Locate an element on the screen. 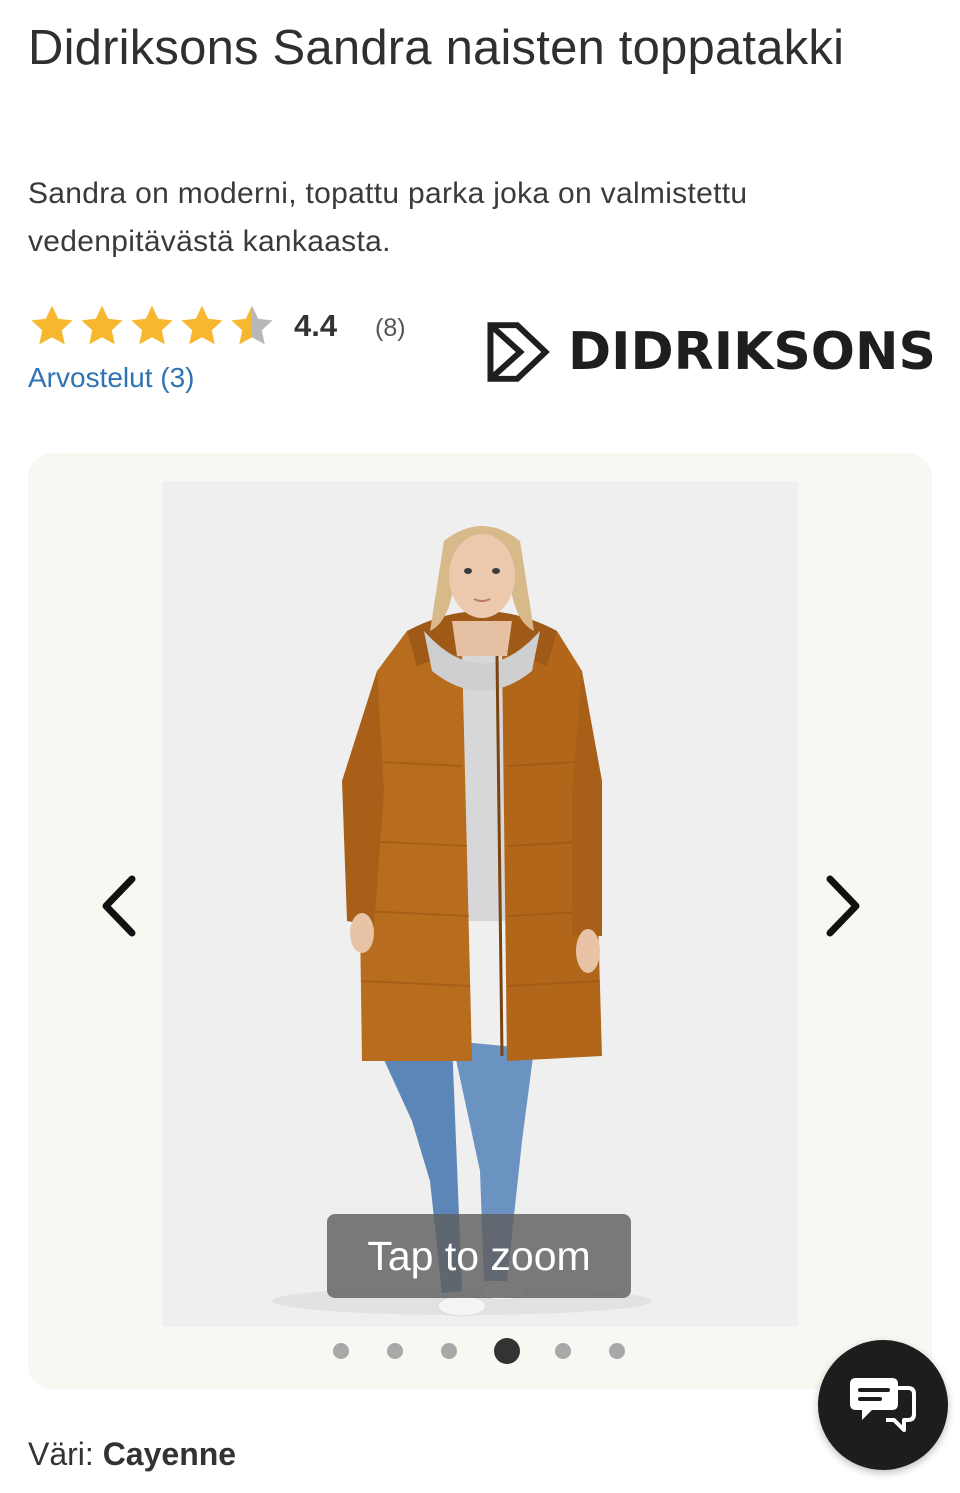 Image resolution: width=960 pixels, height=1493 pixels. color-selection: Väri: Cayenne is located at coordinates (132, 1454).